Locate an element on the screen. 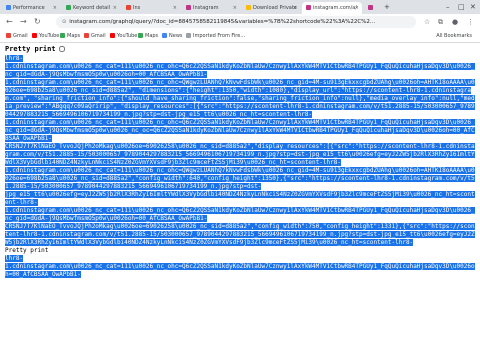  back-arrow-icon: ← is located at coordinates (9, 22).